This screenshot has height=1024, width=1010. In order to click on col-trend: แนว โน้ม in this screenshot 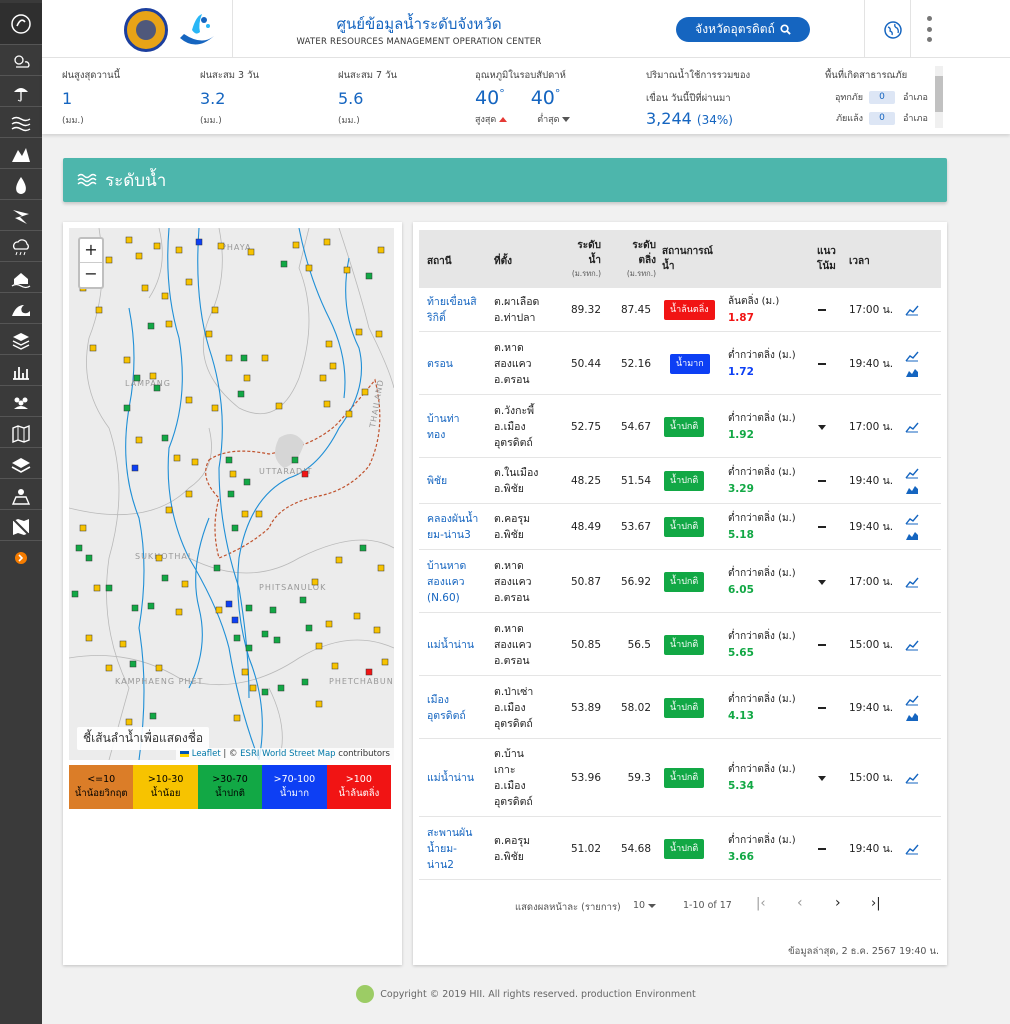, I will do `click(830, 259)`.